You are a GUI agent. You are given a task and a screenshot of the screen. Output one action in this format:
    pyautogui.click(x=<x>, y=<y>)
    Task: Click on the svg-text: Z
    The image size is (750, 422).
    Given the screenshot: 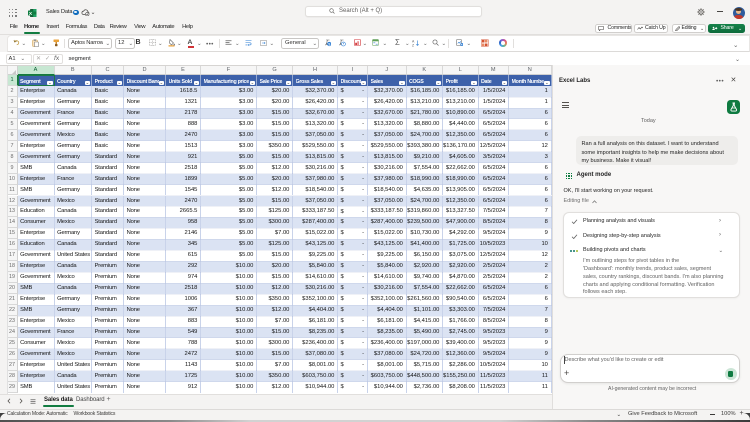 What is the action you would take?
    pyautogui.click(x=413, y=45)
    